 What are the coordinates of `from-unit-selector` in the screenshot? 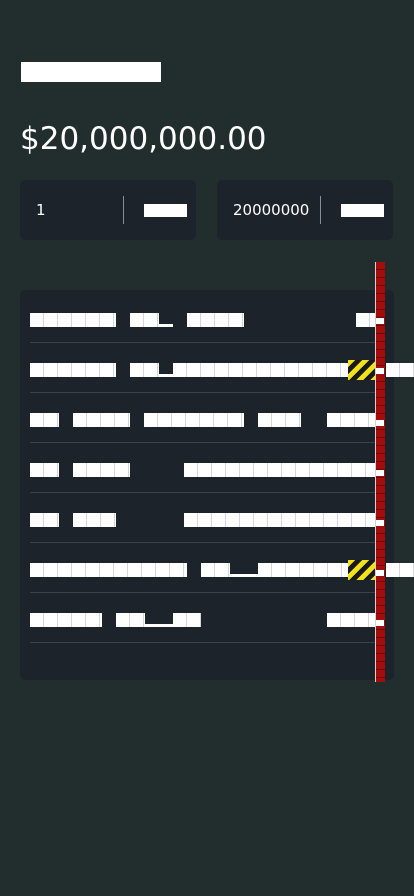 It's located at (165, 210).